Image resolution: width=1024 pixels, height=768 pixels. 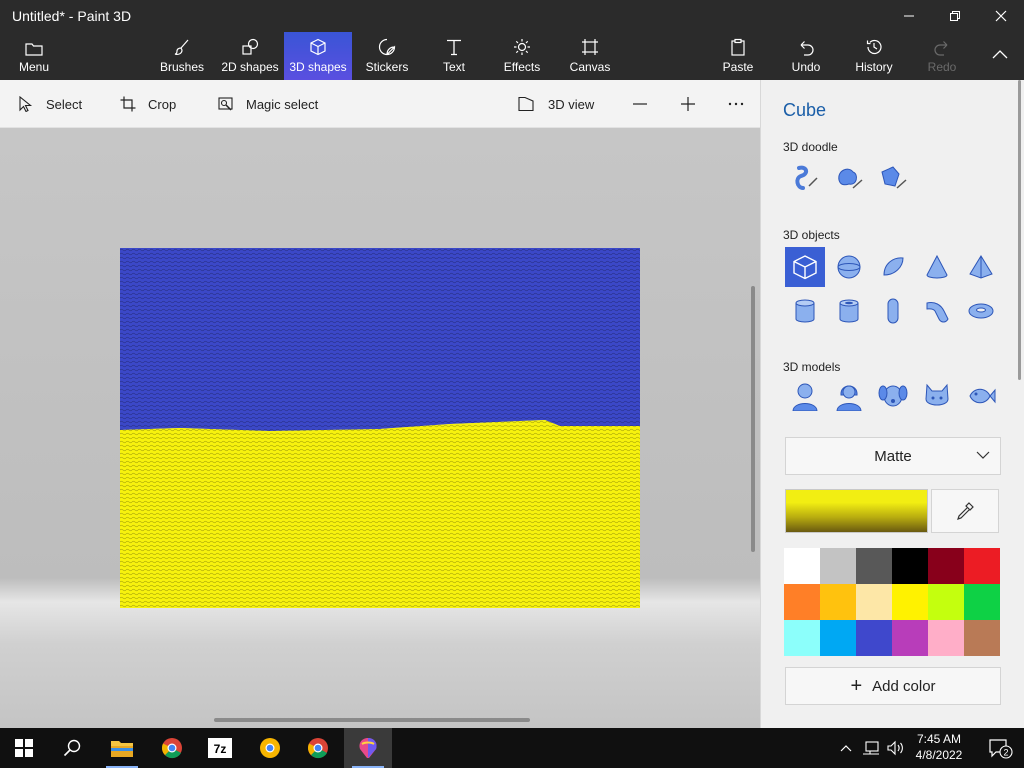 I want to click on windows-logo-icon, so click(x=24, y=748).